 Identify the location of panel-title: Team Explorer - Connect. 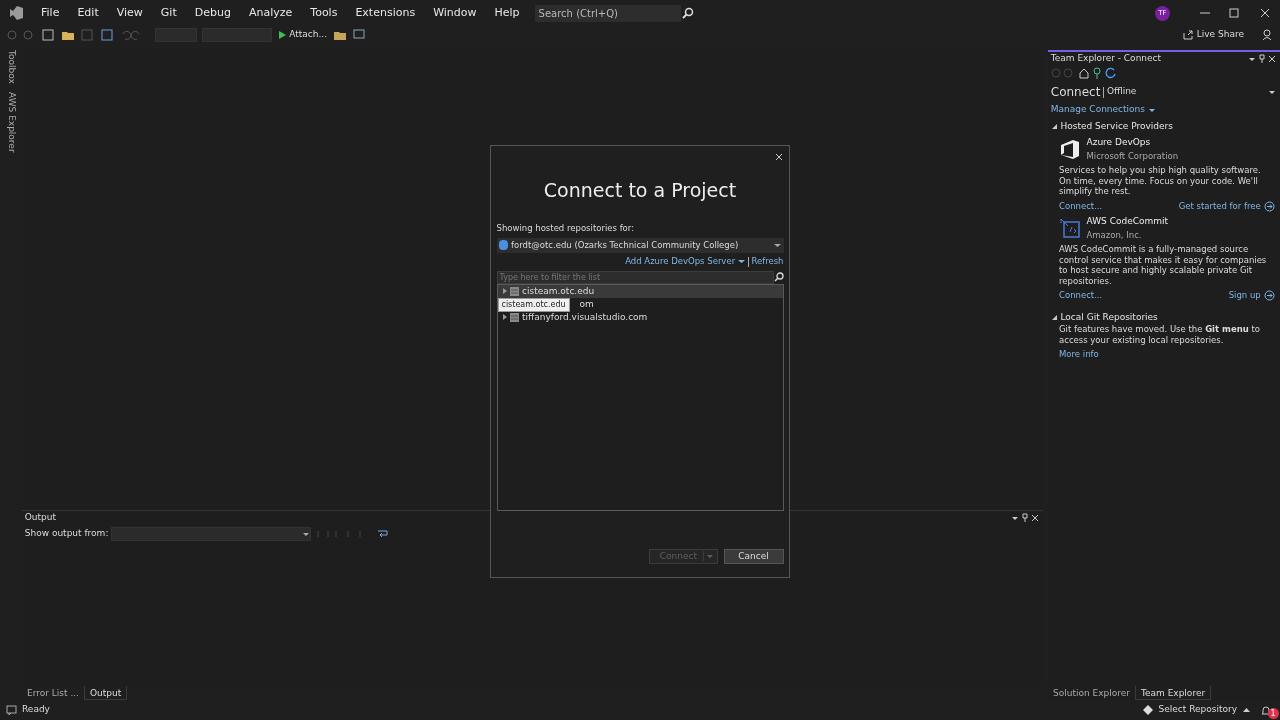
(1106, 58).